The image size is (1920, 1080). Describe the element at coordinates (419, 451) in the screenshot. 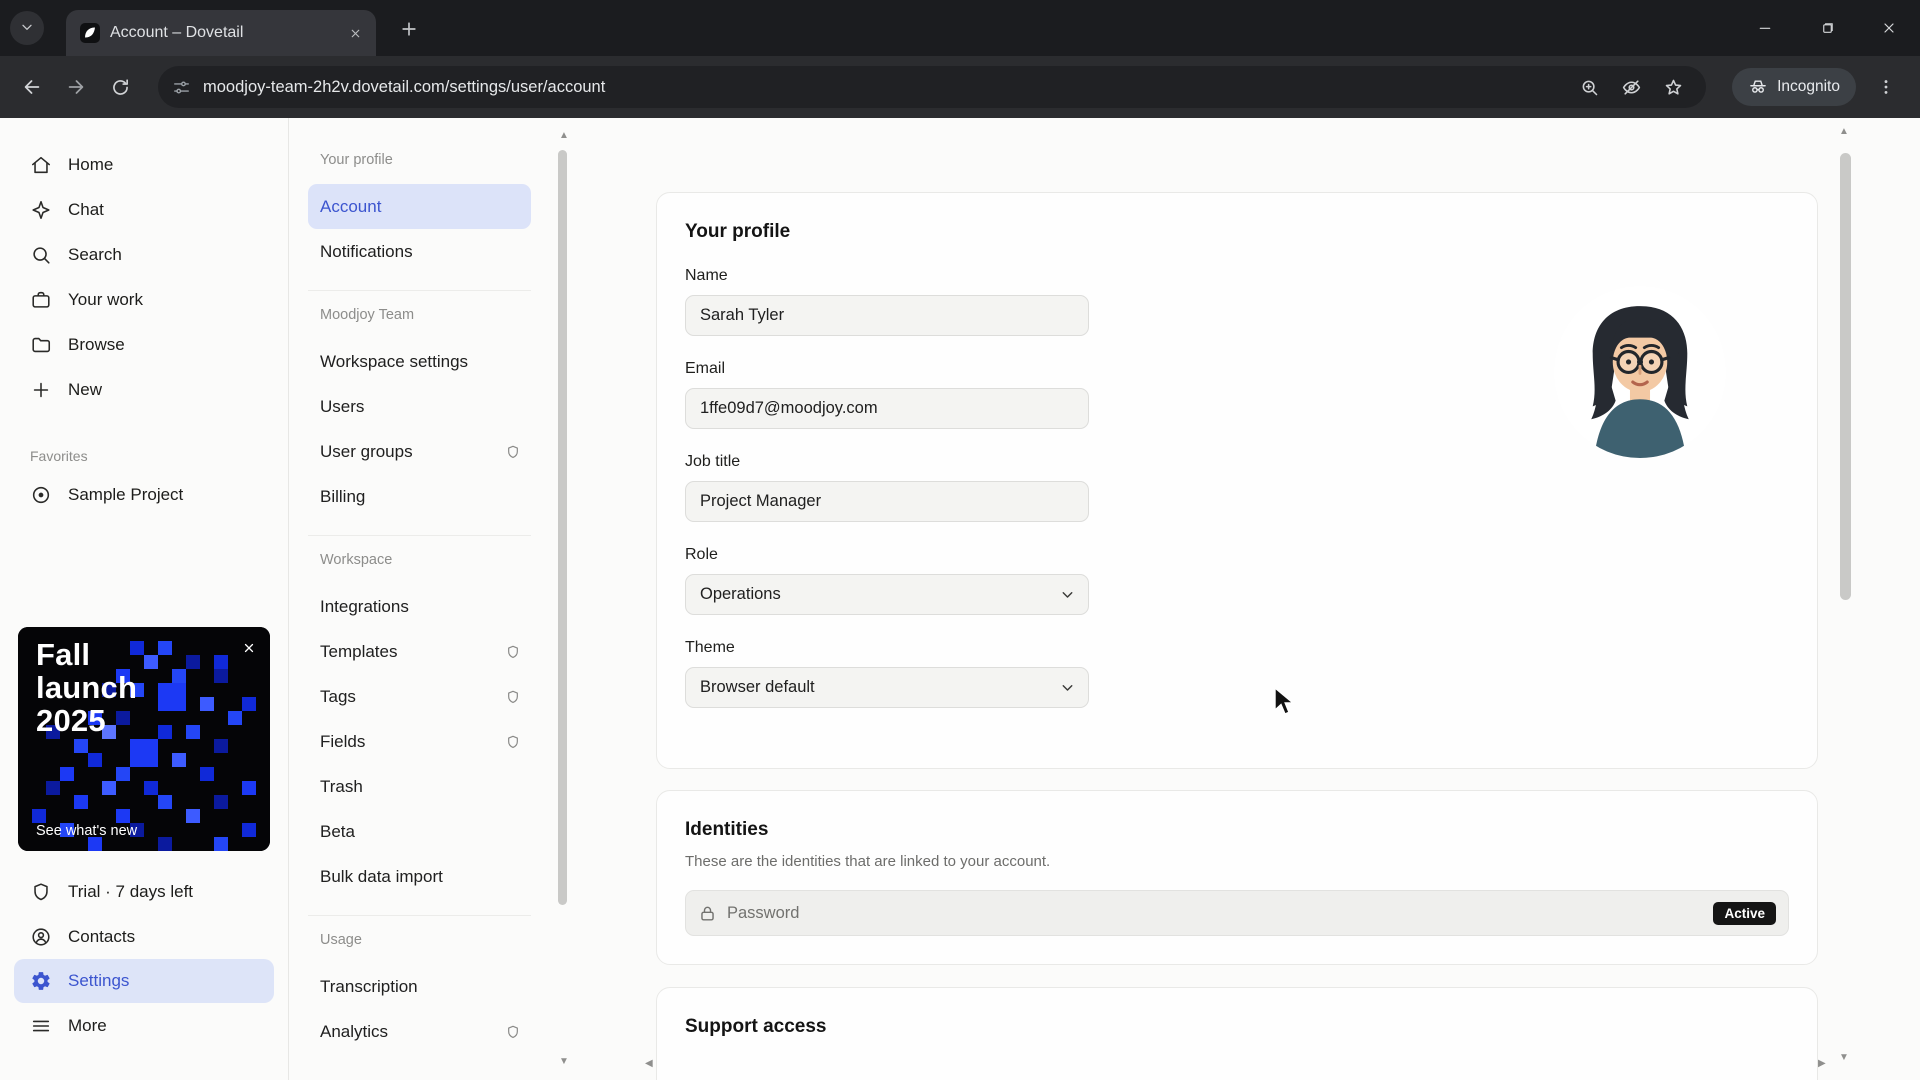

I see `settings-nav-item-user-groups: User groups` at that location.